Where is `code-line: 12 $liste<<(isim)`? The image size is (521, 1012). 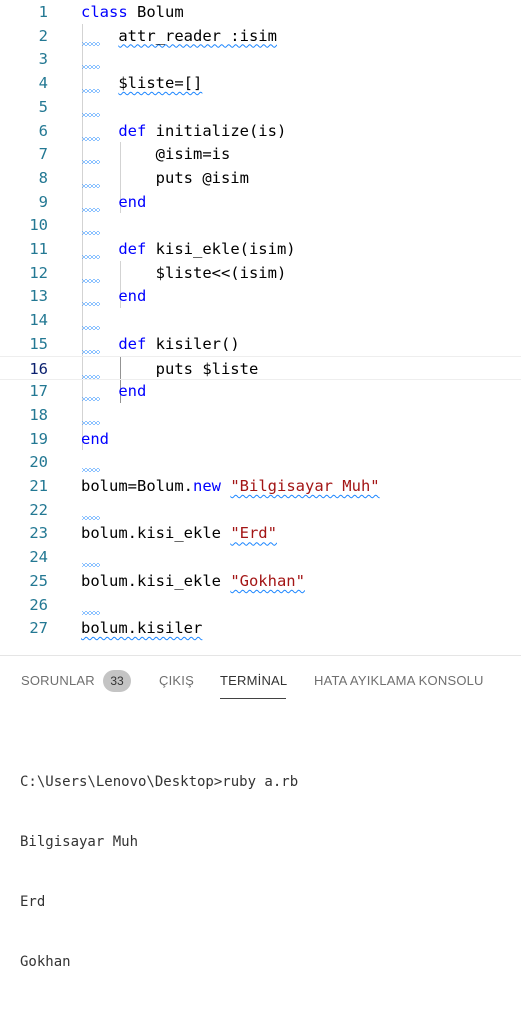
code-line: 12 $liste<<(isim) is located at coordinates (260, 273).